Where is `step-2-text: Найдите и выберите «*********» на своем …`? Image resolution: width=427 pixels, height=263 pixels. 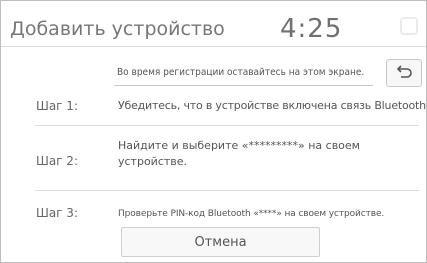 step-2-text: Найдите и выберите «*********» на своем … is located at coordinates (239, 153).